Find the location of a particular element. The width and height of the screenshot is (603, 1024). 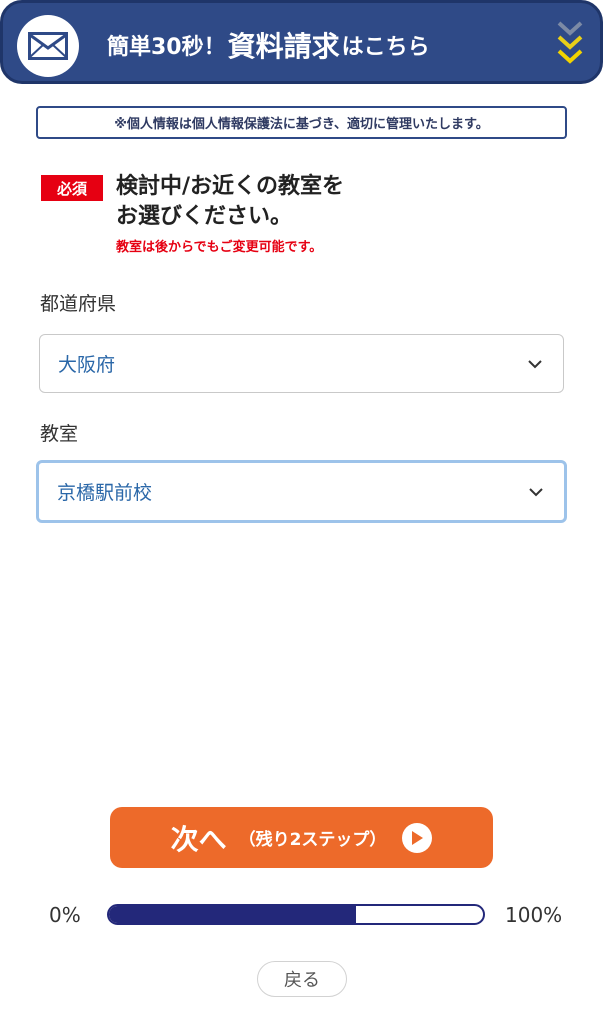

next-button: 次へ （残り2ステップ） is located at coordinates (301, 837).